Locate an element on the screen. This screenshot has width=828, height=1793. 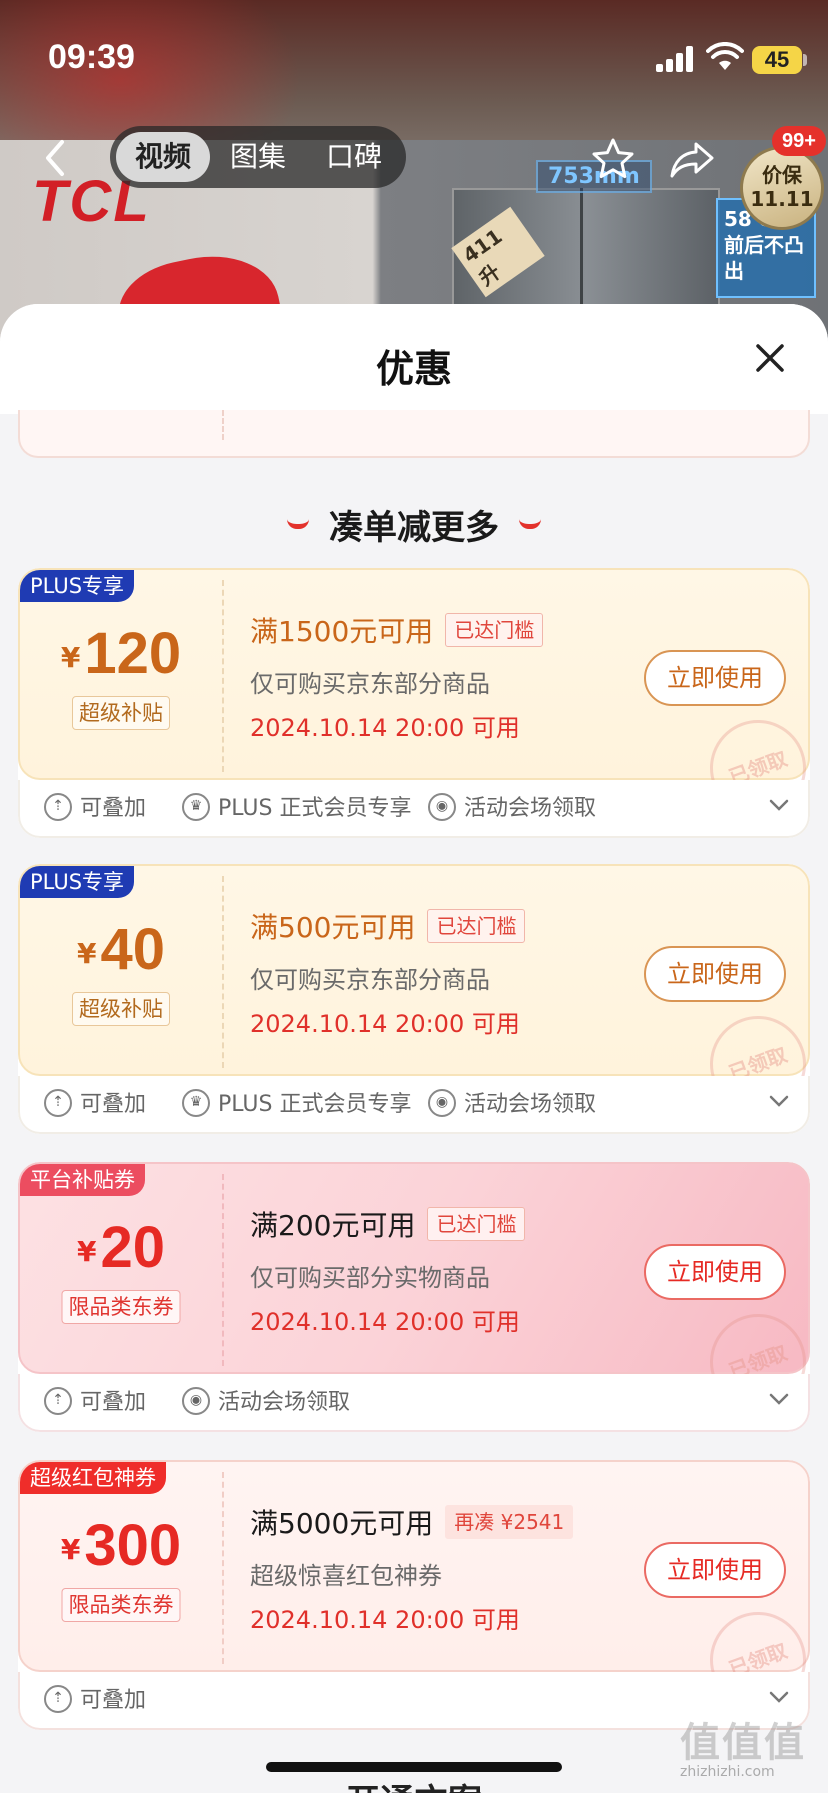
share-icon is located at coordinates (692, 159).